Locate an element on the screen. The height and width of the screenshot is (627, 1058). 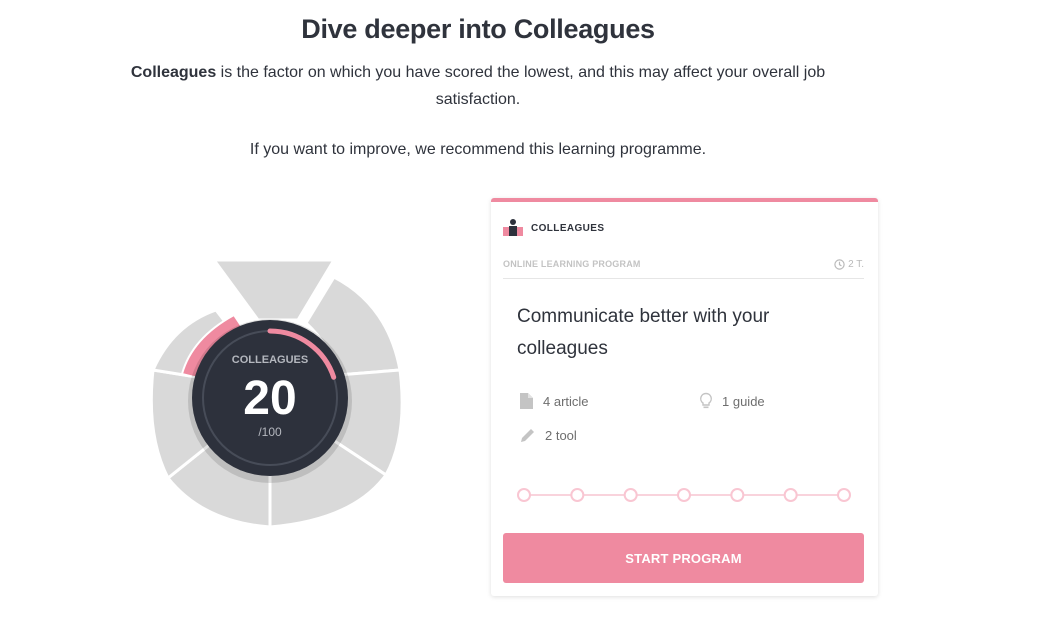
score-max: /100 is located at coordinates (270, 432).